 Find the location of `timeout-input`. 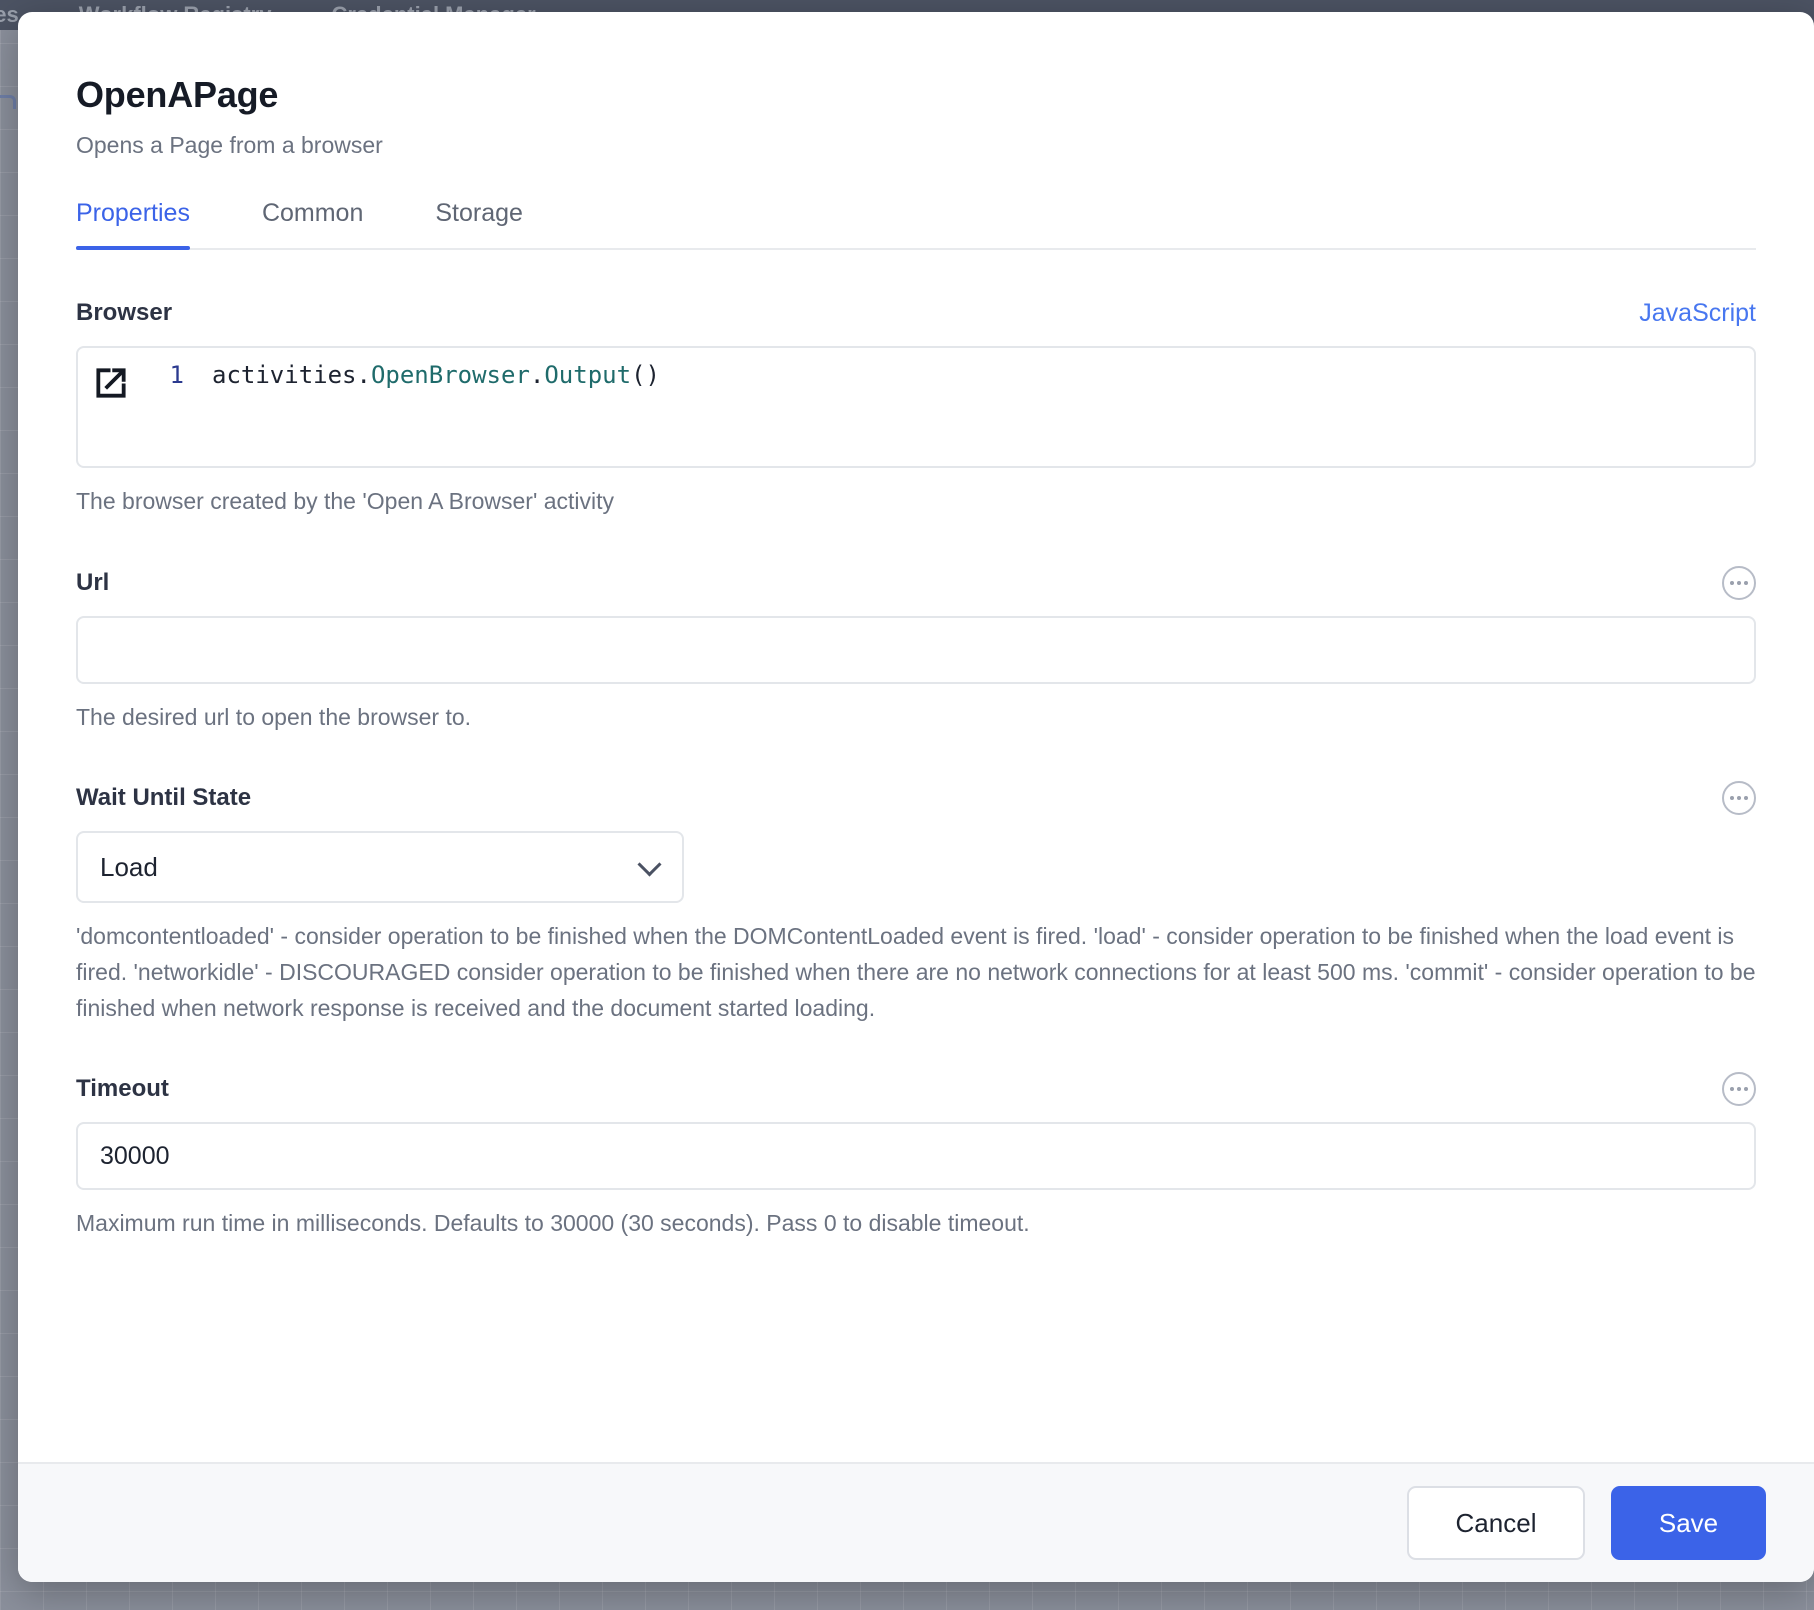

timeout-input is located at coordinates (916, 1156).